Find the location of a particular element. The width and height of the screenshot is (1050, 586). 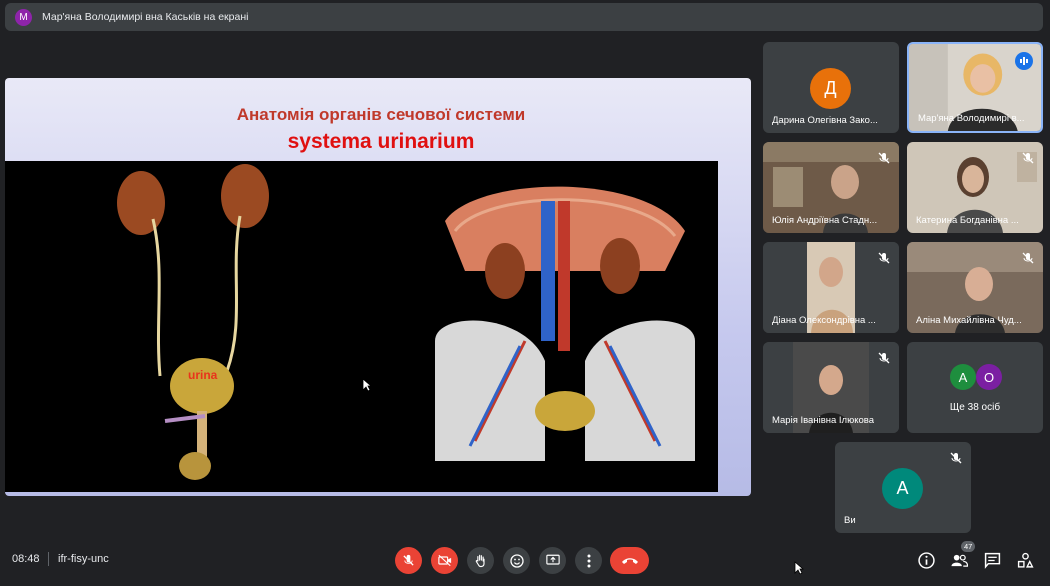

presenter-avatar: M is located at coordinates (23, 17).